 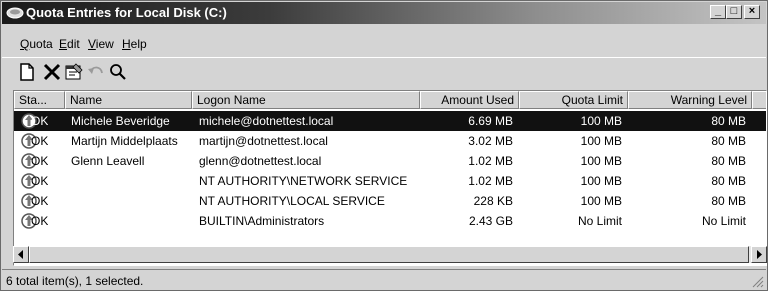 I want to click on status-bar: 6 total item(s), 1 selected., so click(x=384, y=279).